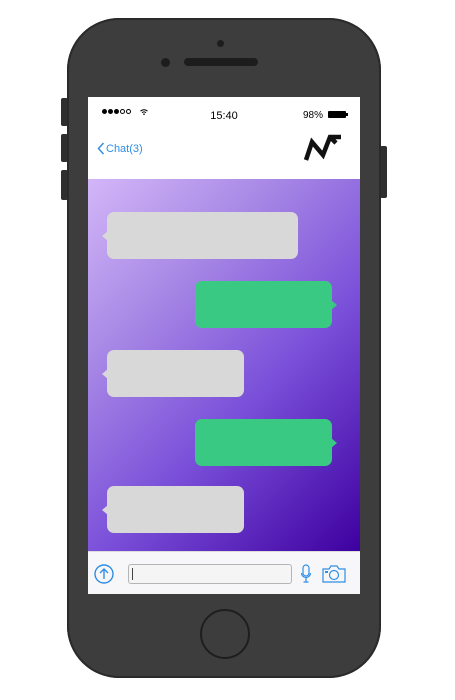  What do you see at coordinates (132, 574) in the screenshot?
I see `text-caret` at bounding box center [132, 574].